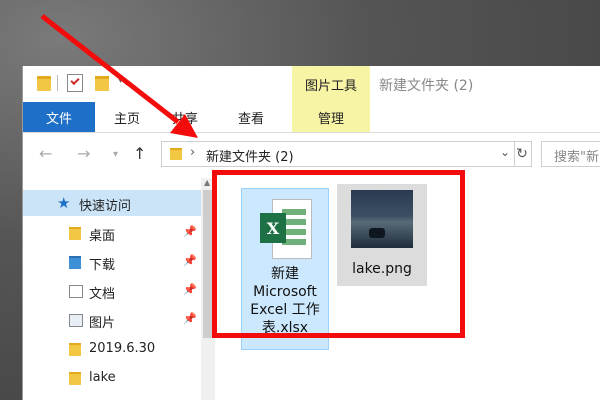 Image resolution: width=600 pixels, height=400 pixels. What do you see at coordinates (102, 265) in the screenshot?
I see `sidebar-item-label: 下载` at bounding box center [102, 265].